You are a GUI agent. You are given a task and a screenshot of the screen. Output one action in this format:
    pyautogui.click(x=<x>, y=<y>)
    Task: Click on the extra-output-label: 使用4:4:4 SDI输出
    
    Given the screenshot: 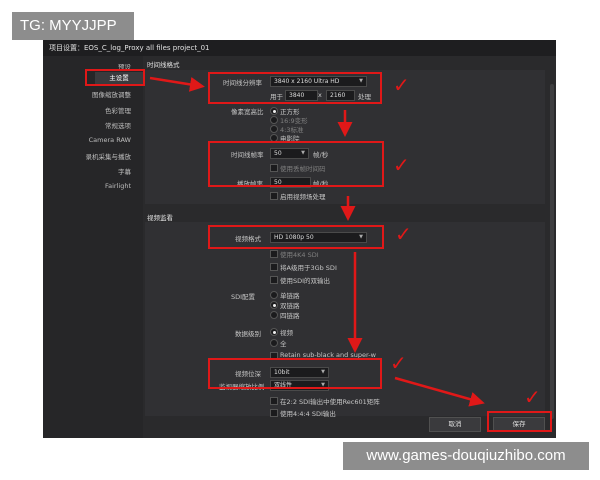 What is the action you would take?
    pyautogui.click(x=308, y=414)
    